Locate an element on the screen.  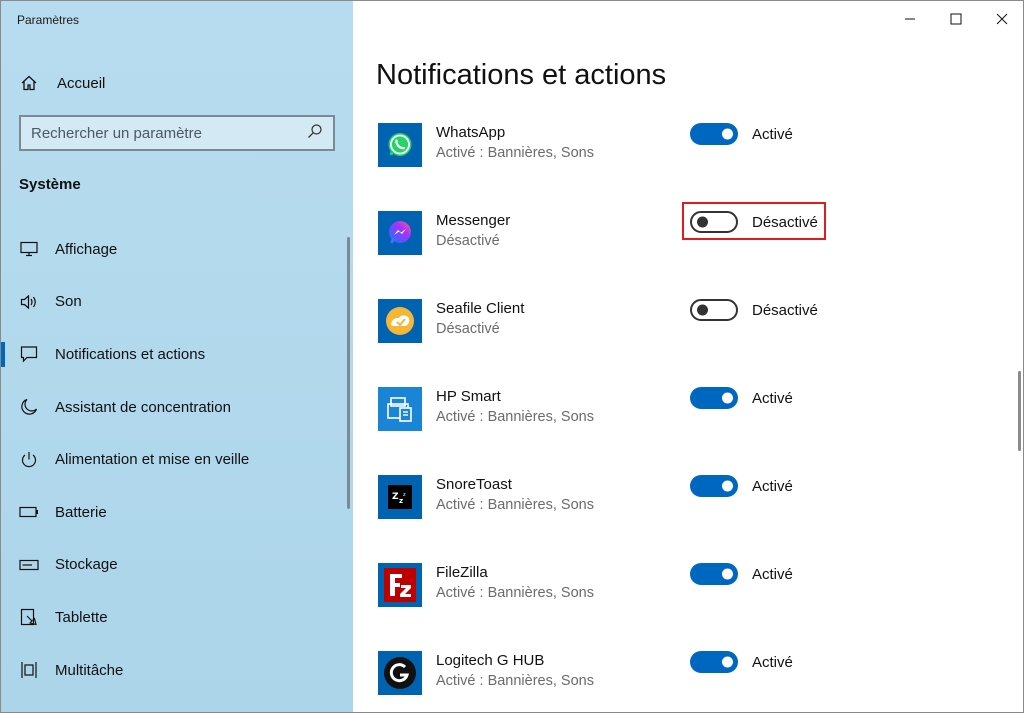
app-name: FileZilla is located at coordinates (462, 572).